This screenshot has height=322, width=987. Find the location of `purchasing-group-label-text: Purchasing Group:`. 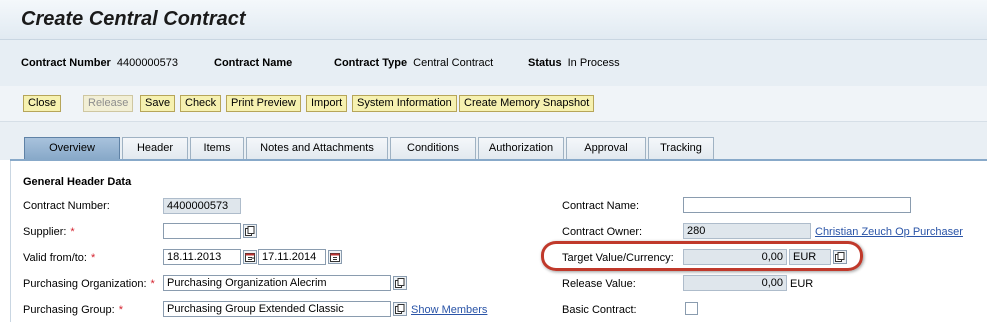

purchasing-group-label-text: Purchasing Group: is located at coordinates (69, 310).